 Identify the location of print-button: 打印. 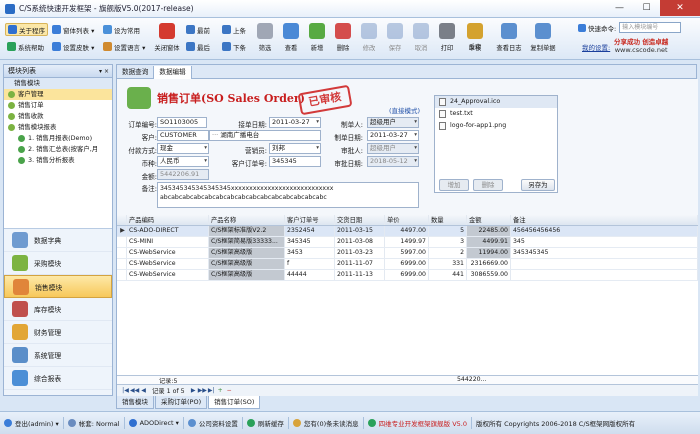
(447, 39).